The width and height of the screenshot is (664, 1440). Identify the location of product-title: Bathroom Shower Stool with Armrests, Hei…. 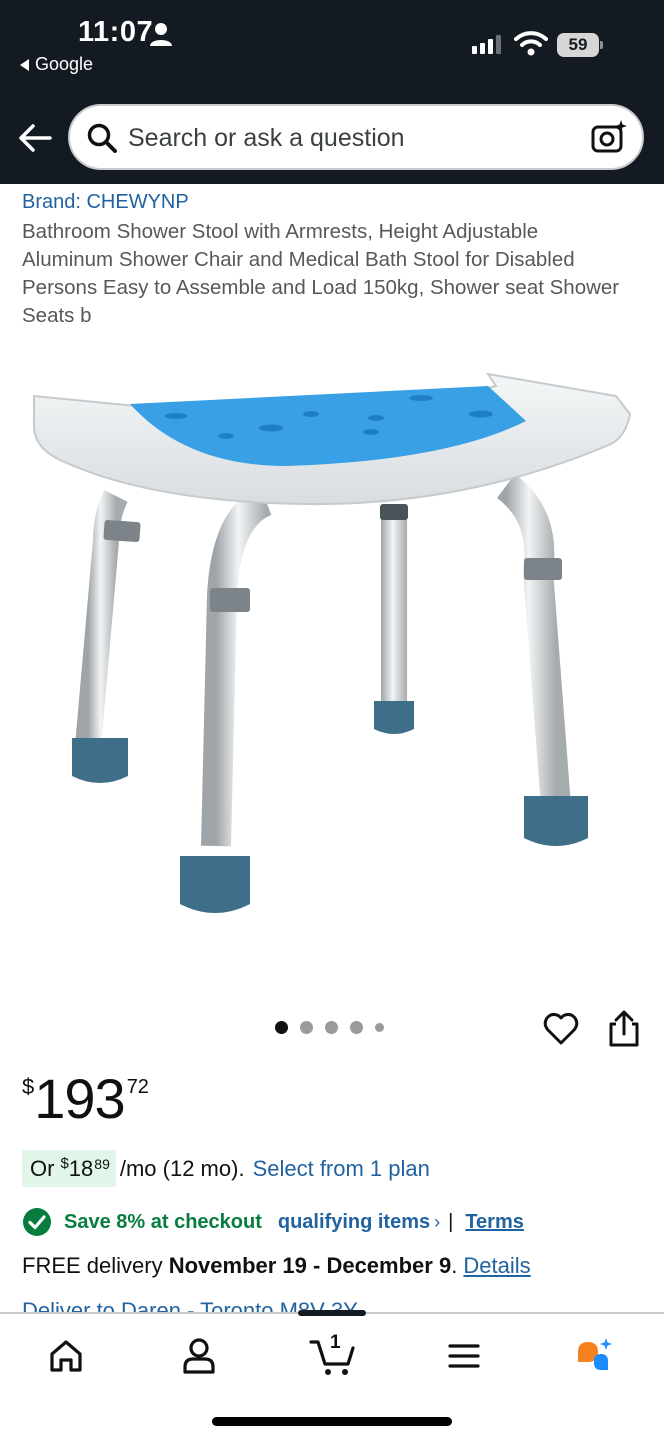
(321, 273).